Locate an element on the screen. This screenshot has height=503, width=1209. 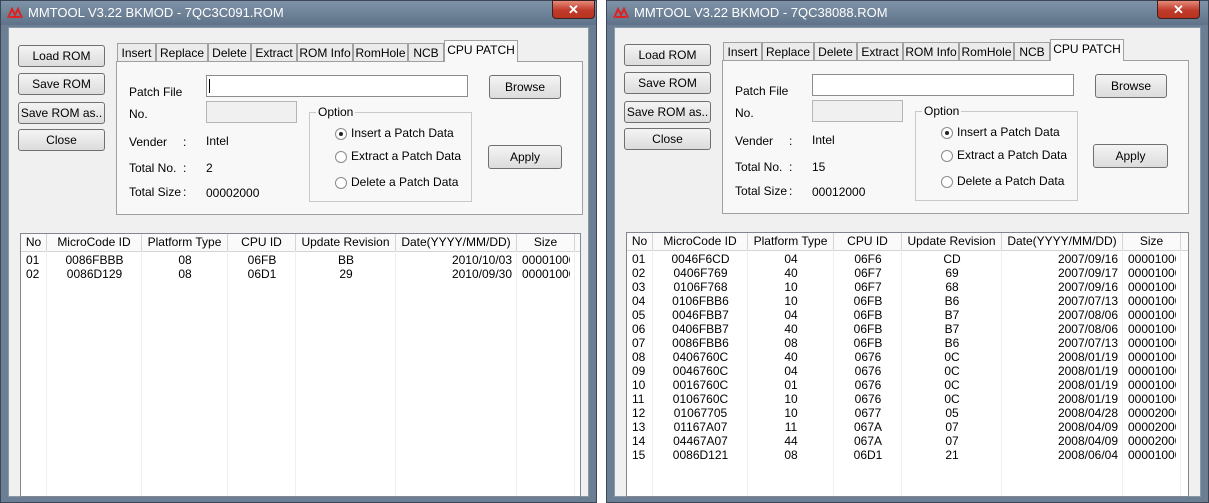
table-row: 09 0046760C 04 0676 0C 2008/01/19 00001000 is located at coordinates (904, 371).